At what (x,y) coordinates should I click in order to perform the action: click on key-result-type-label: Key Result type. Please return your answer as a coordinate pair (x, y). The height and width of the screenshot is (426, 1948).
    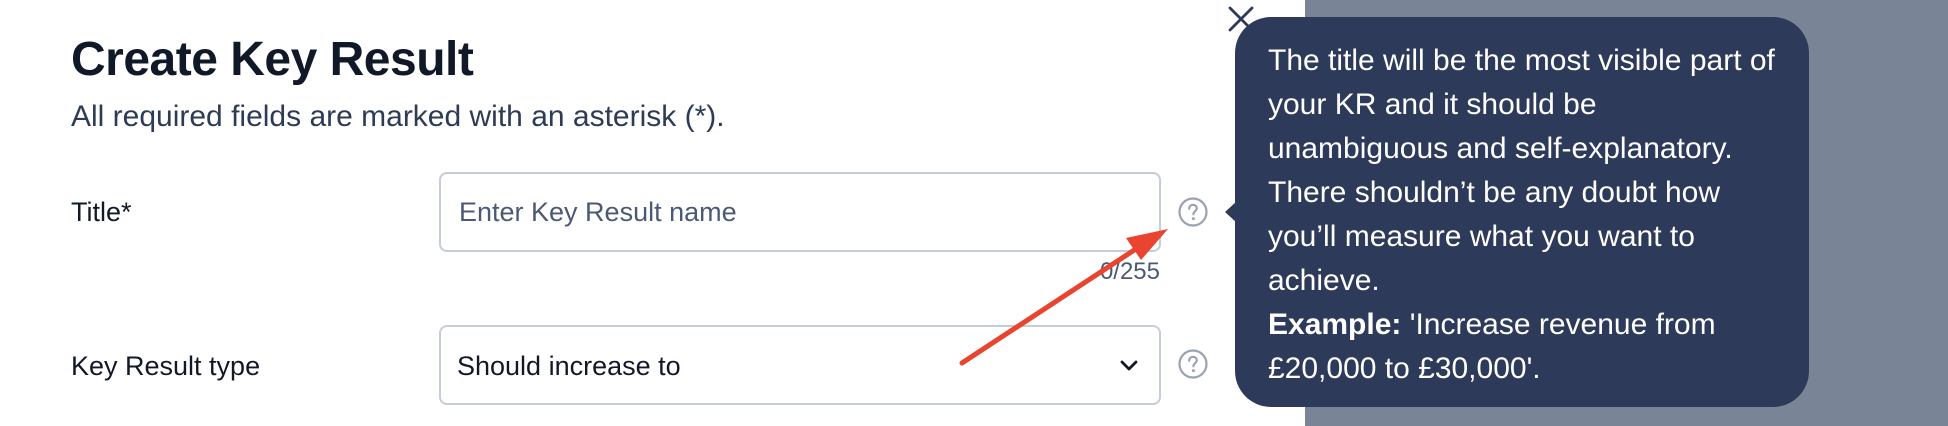
    Looking at the image, I should click on (166, 366).